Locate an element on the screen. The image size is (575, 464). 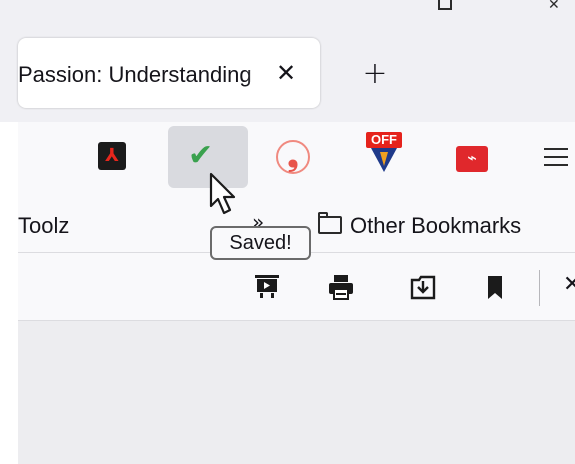
left-edge is located at coordinates (9, 293).